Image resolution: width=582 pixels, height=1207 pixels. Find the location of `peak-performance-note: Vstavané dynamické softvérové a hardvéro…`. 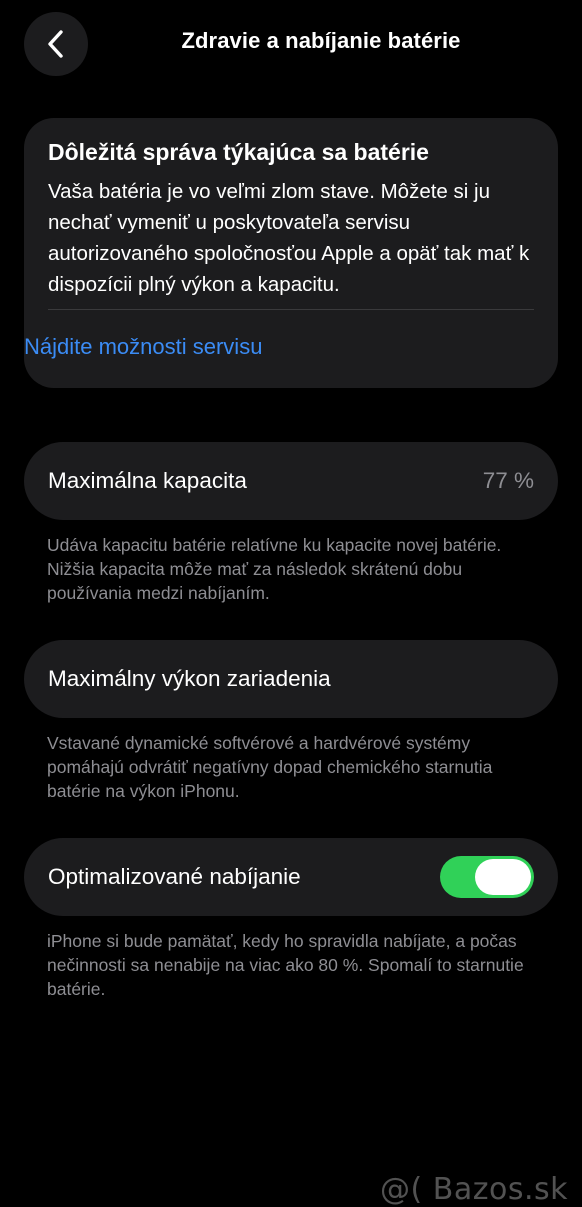

peak-performance-note: Vstavané dynamické softvérové a hardvéro… is located at coordinates (270, 767).